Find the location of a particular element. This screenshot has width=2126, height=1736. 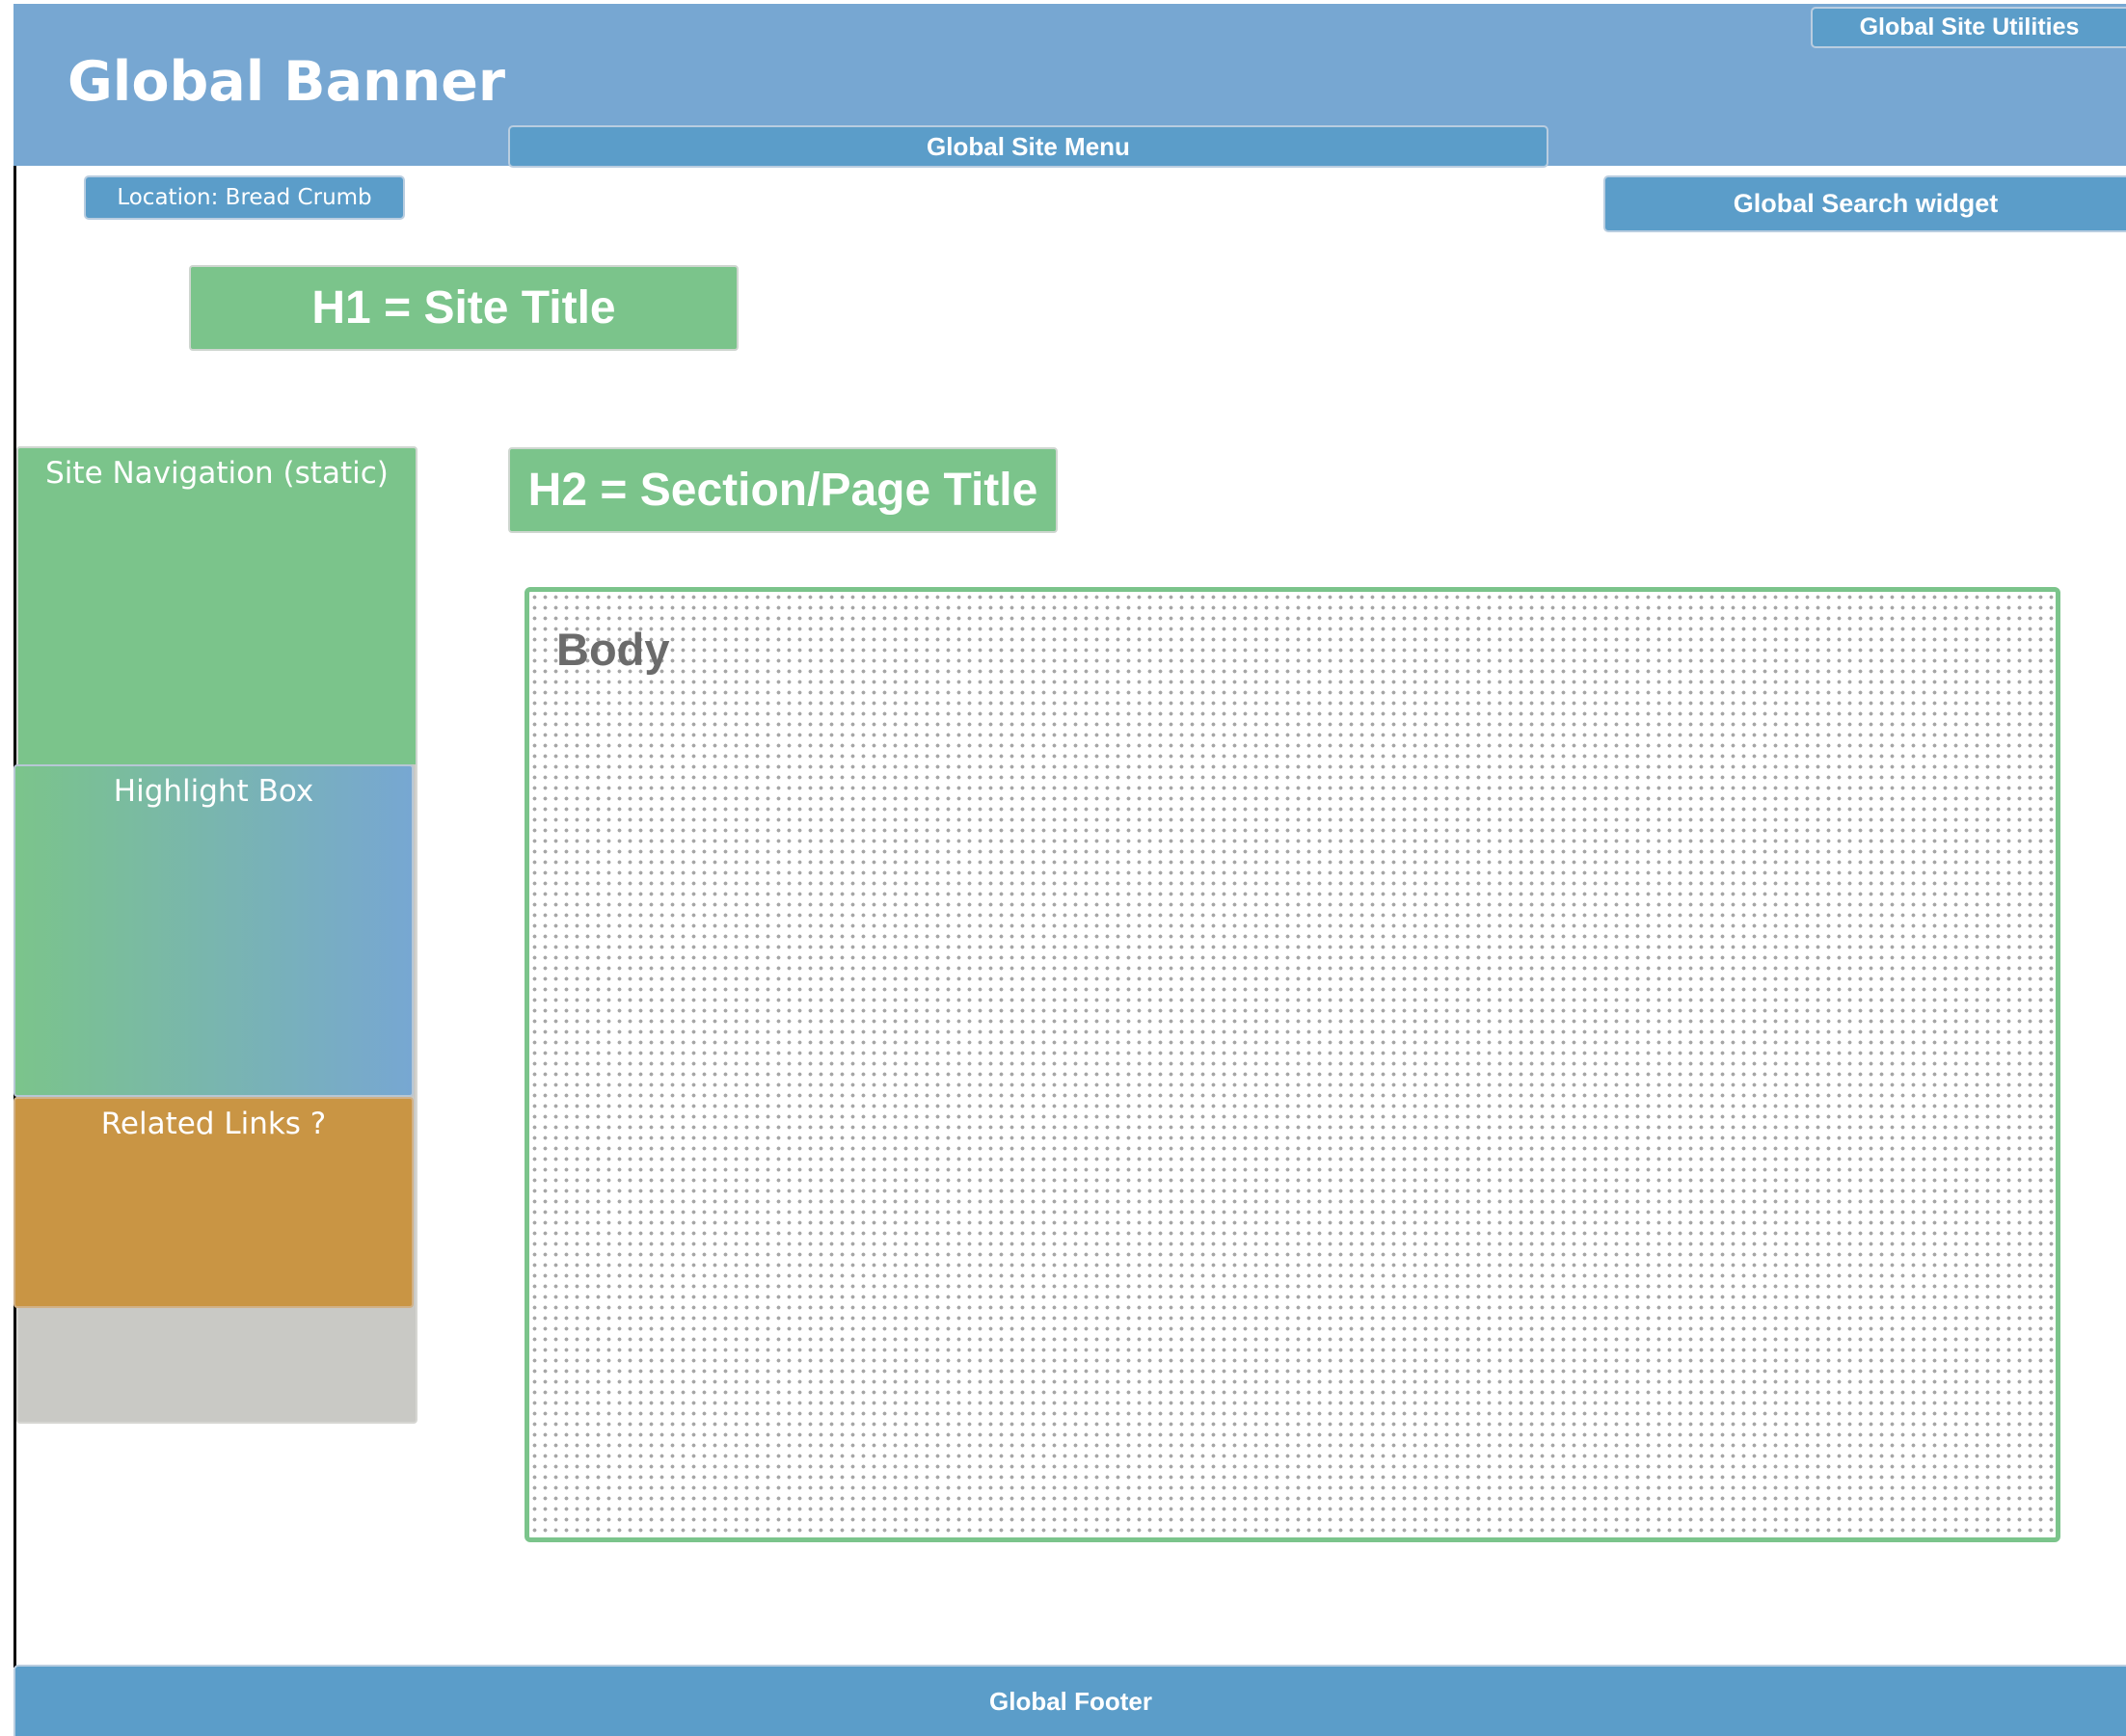

highlight-box: Highlight Box is located at coordinates (213, 931).